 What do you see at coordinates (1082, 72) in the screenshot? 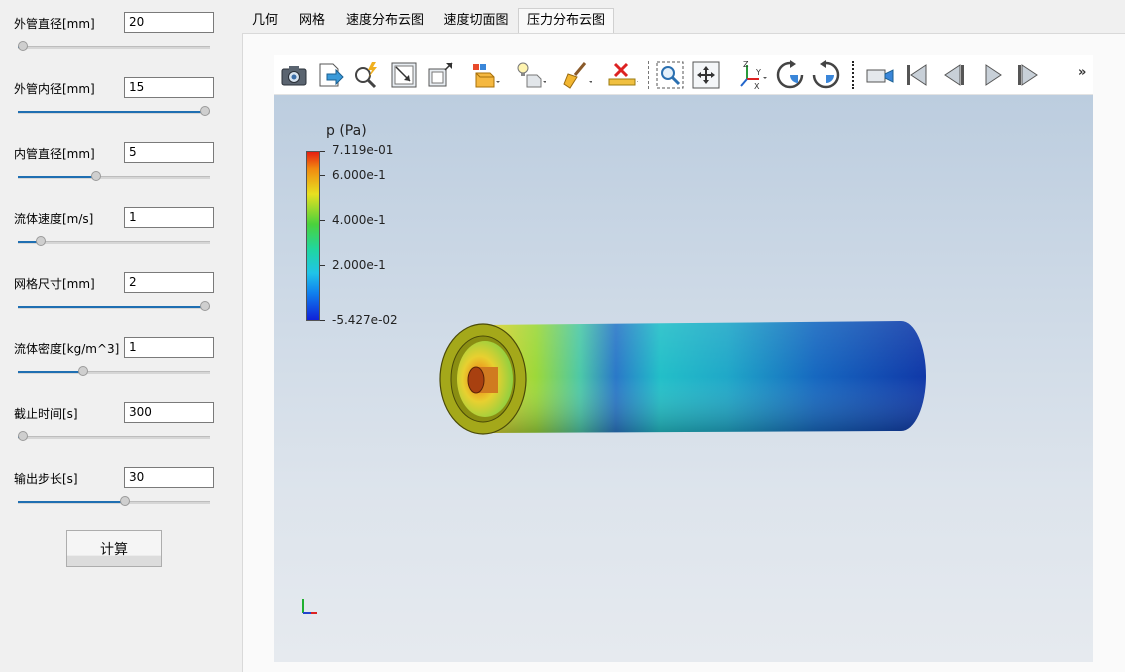
I see `toolbar-overflow-button: »` at bounding box center [1082, 72].